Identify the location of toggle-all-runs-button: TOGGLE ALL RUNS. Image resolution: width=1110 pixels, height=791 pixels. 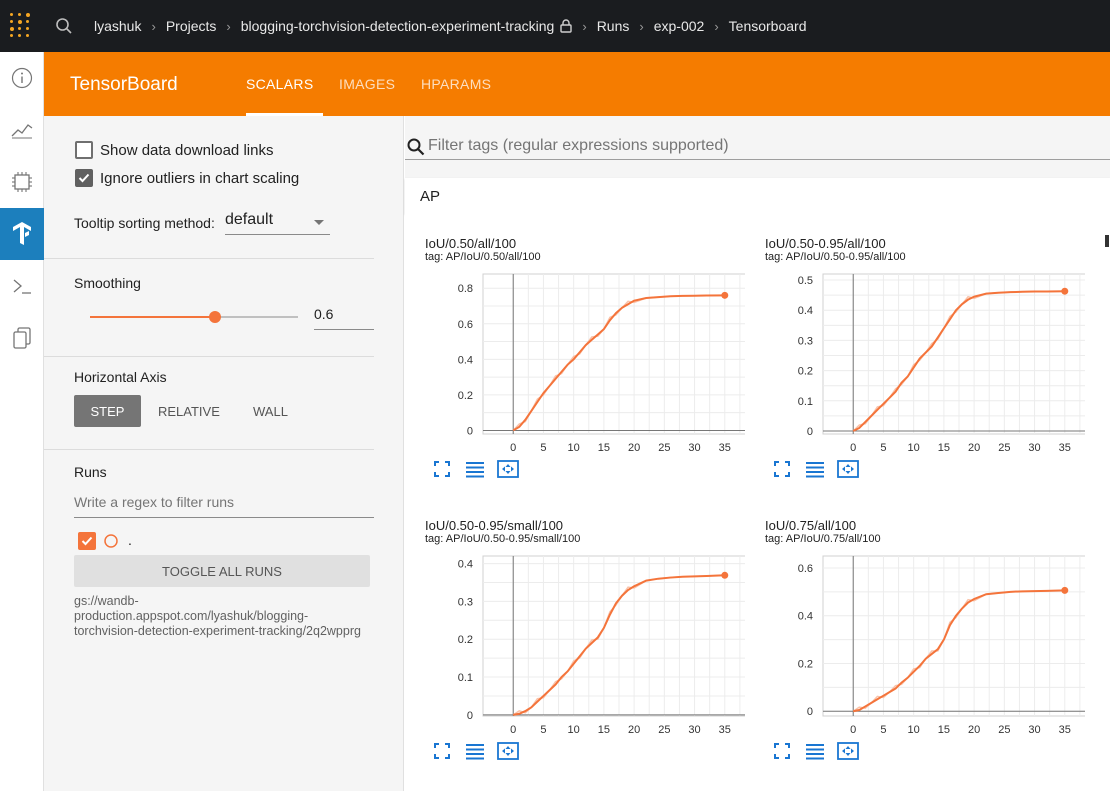
(222, 571).